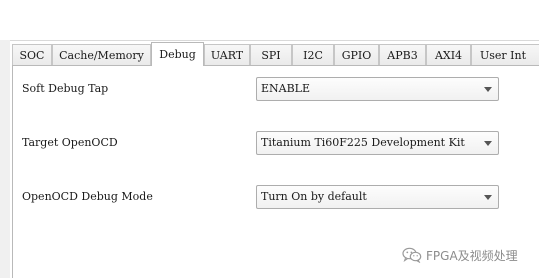 The image size is (539, 278). Describe the element at coordinates (269, 20) in the screenshot. I see `window-top-strip` at that location.